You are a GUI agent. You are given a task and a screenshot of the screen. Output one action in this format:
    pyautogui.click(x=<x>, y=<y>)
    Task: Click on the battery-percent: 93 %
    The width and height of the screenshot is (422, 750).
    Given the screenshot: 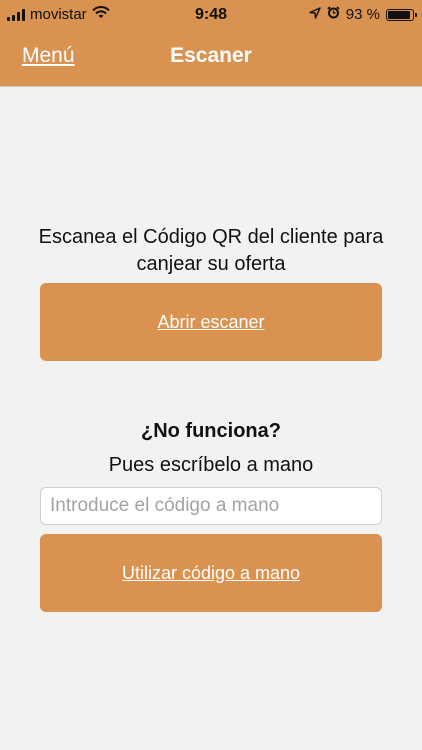 What is the action you would take?
    pyautogui.click(x=362, y=14)
    